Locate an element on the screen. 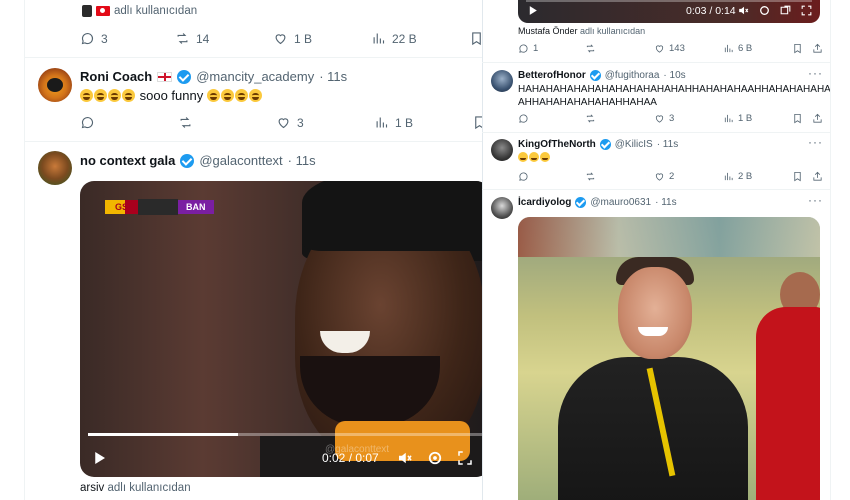 The height and width of the screenshot is (500, 850). settings-button is located at coordinates (435, 458).